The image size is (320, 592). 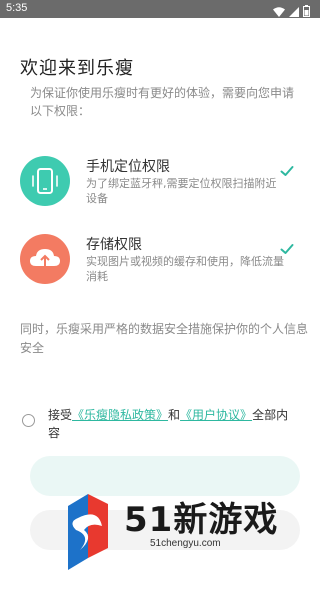 I want to click on privacy-policy-link: 《乐瘦隐私政策》, so click(x=120, y=415).